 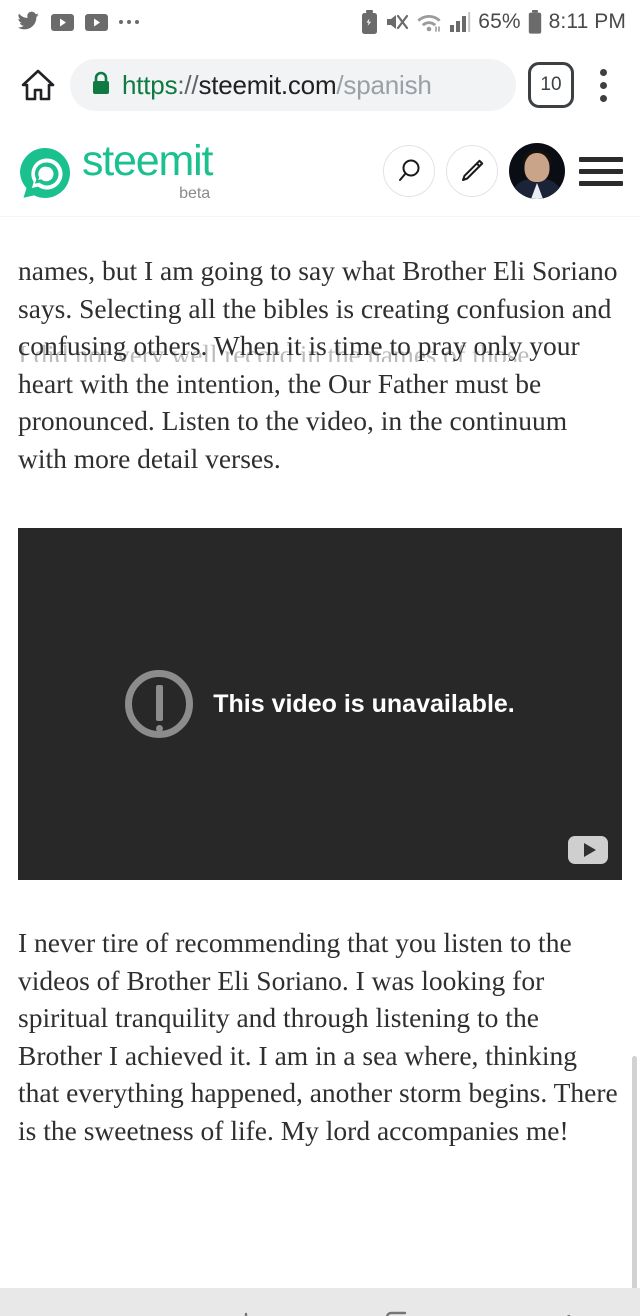 I want to click on mute-icon, so click(x=397, y=22).